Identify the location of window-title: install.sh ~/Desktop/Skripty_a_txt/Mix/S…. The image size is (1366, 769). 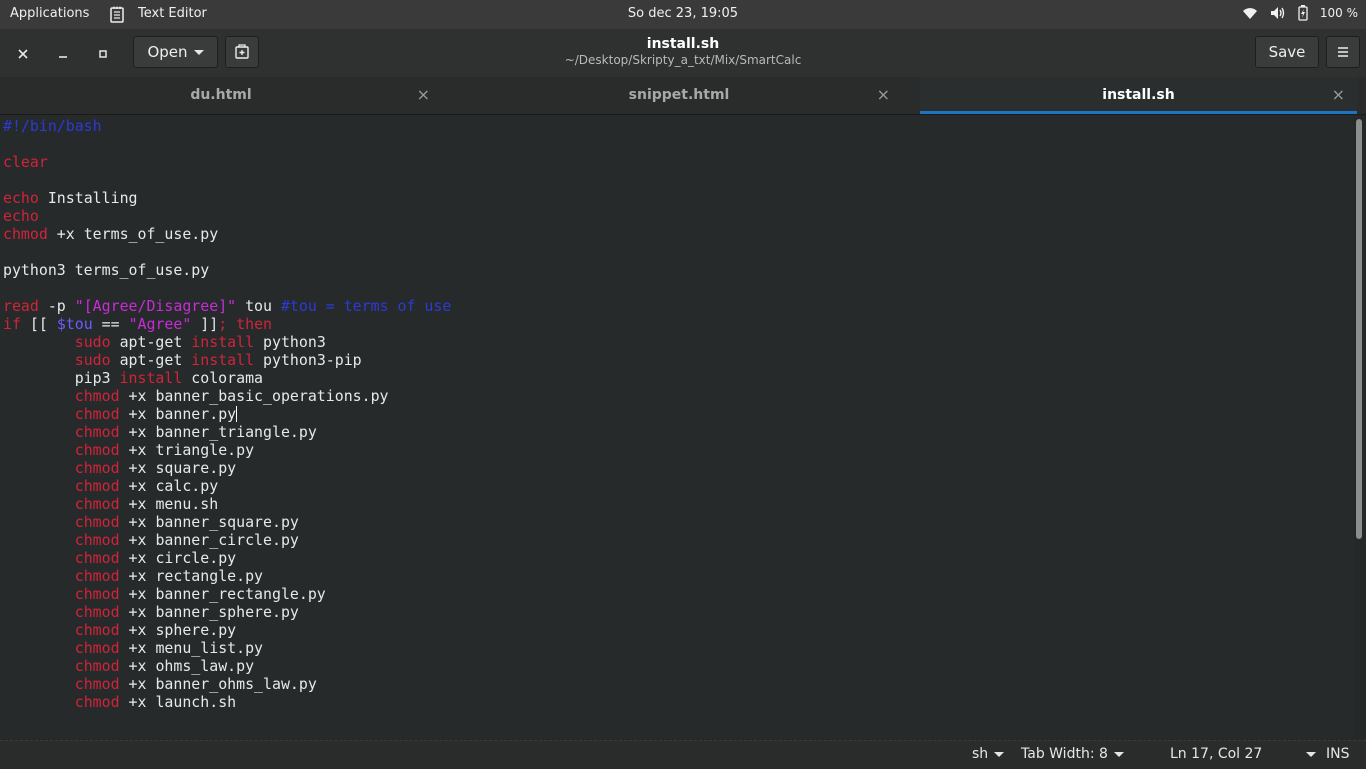
(683, 51).